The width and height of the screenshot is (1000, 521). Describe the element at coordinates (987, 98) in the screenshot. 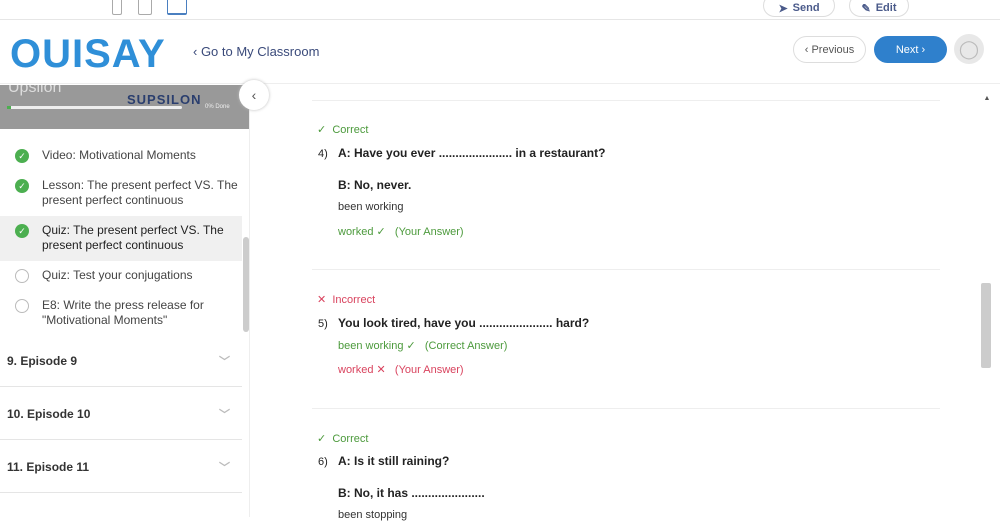

I see `scroll-up-icon: ▲` at that location.